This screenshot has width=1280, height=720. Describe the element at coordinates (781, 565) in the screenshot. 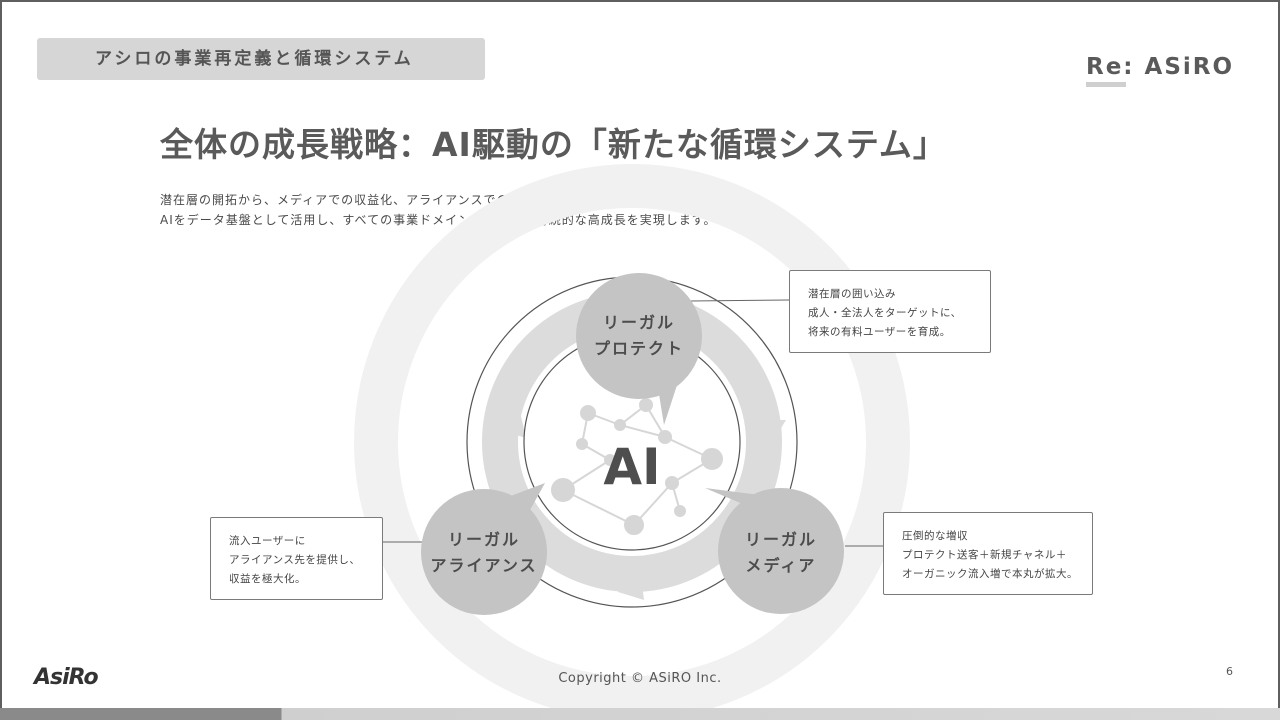

I see `node-media-line-2: メディア` at that location.